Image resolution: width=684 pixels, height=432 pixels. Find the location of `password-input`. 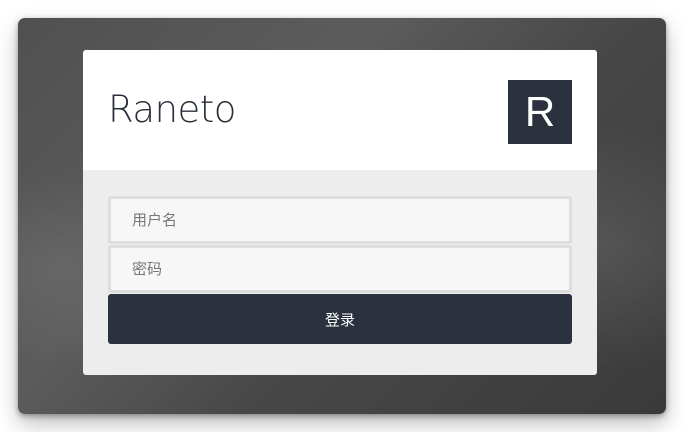

password-input is located at coordinates (340, 269).